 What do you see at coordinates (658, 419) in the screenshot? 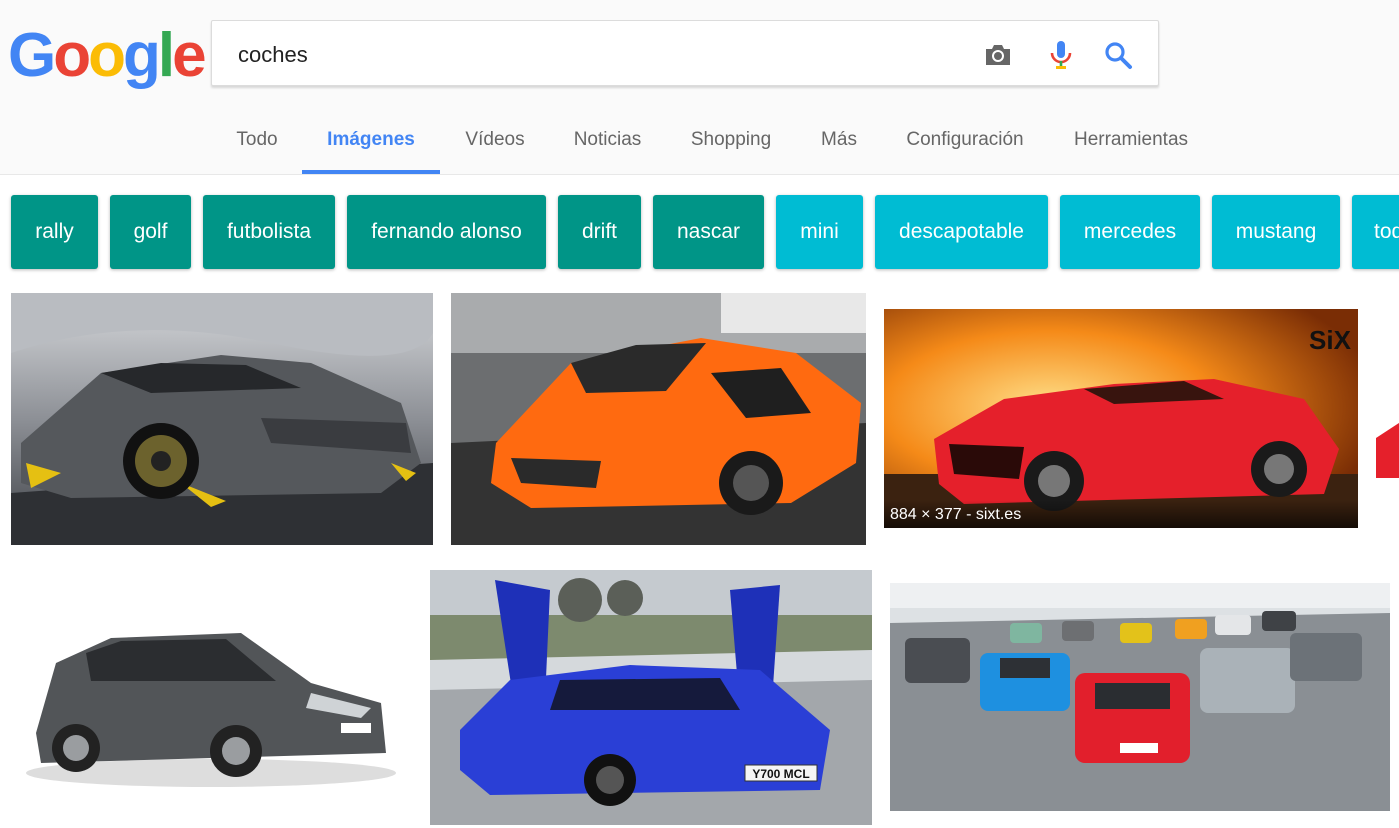
I see `image-result-orange-supercar` at bounding box center [658, 419].